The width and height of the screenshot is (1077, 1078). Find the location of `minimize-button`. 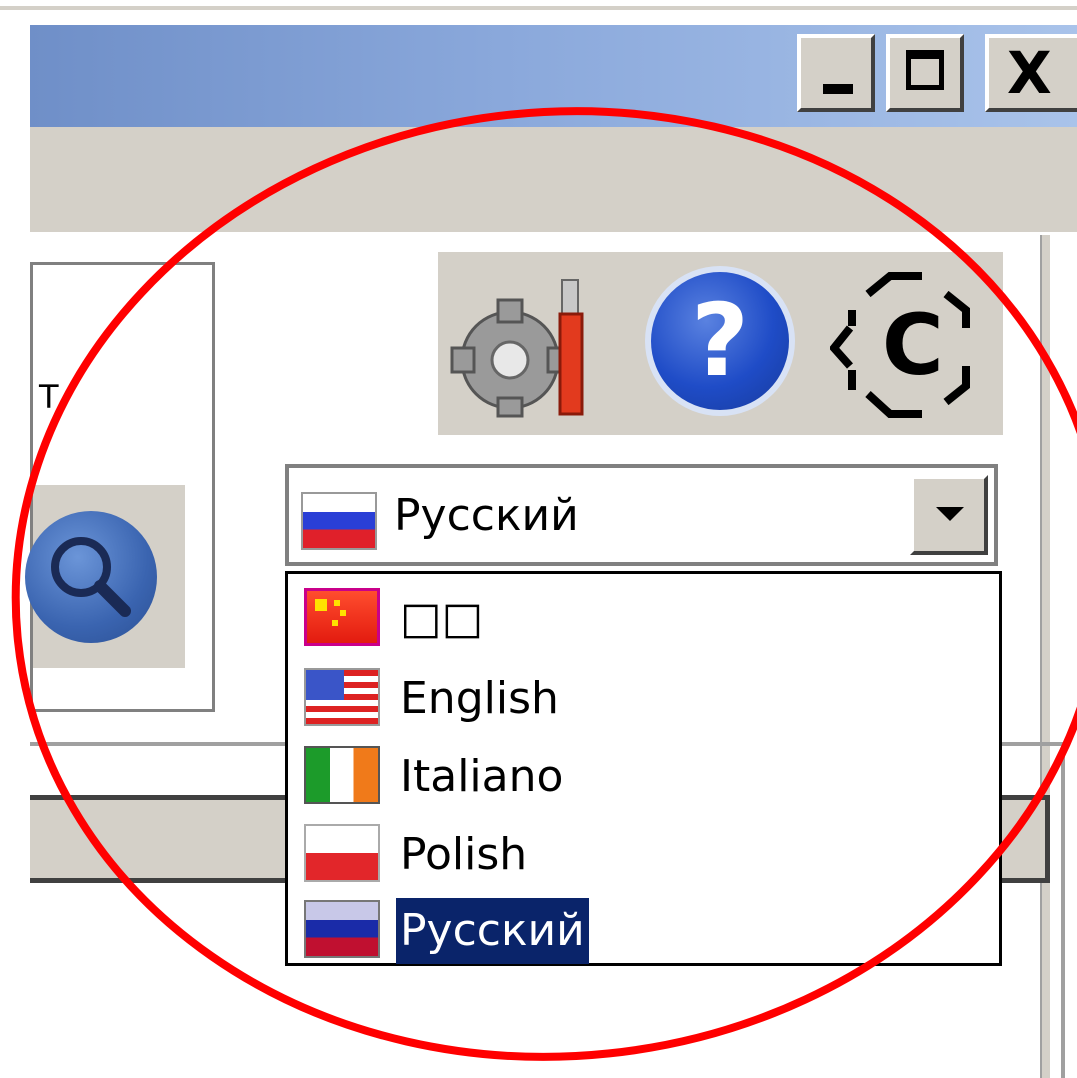

minimize-button is located at coordinates (836, 73).